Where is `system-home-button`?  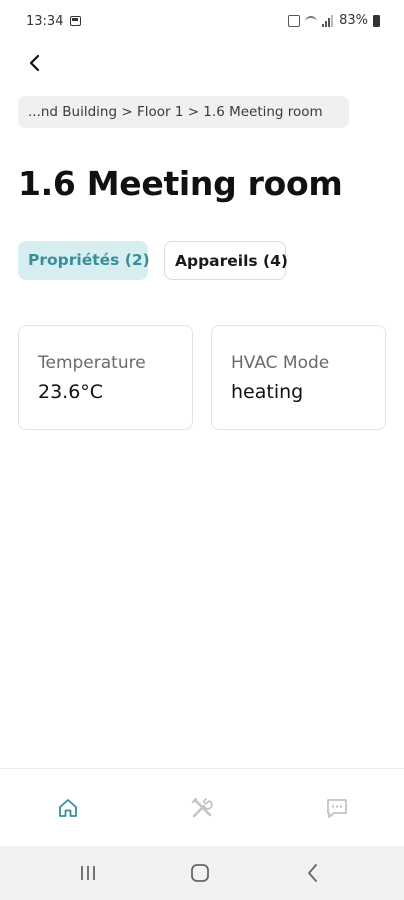 system-home-button is located at coordinates (200, 873).